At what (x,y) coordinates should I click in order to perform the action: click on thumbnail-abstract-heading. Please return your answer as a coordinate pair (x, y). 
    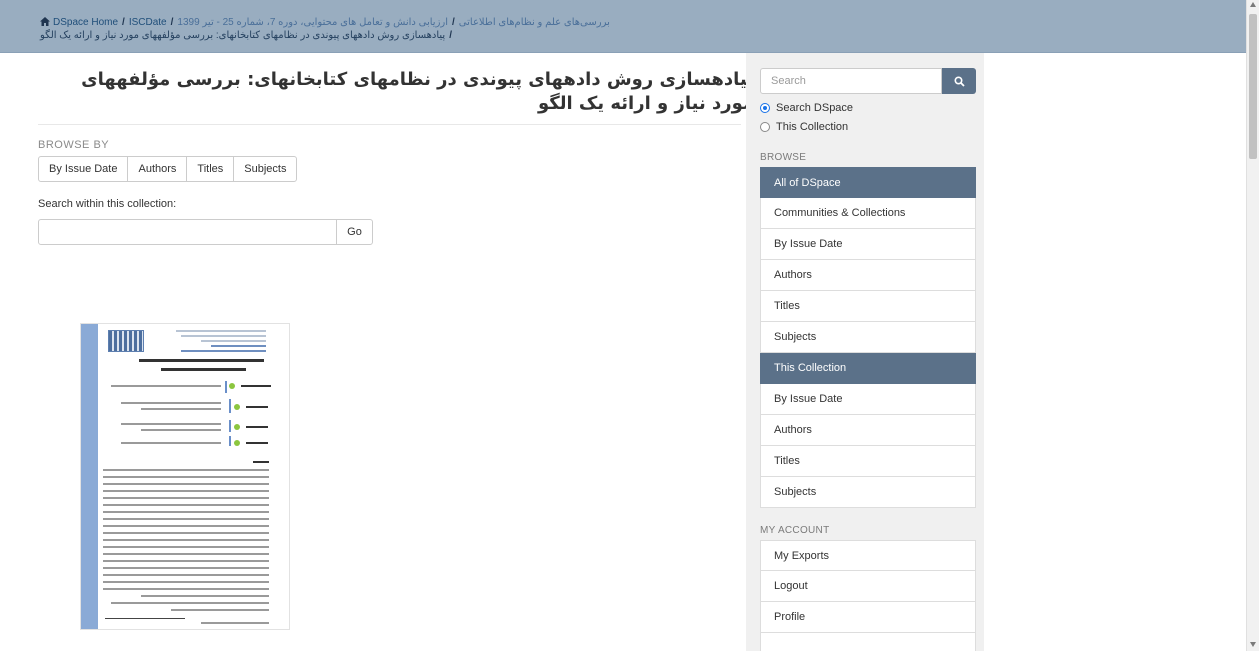
    Looking at the image, I should click on (261, 462).